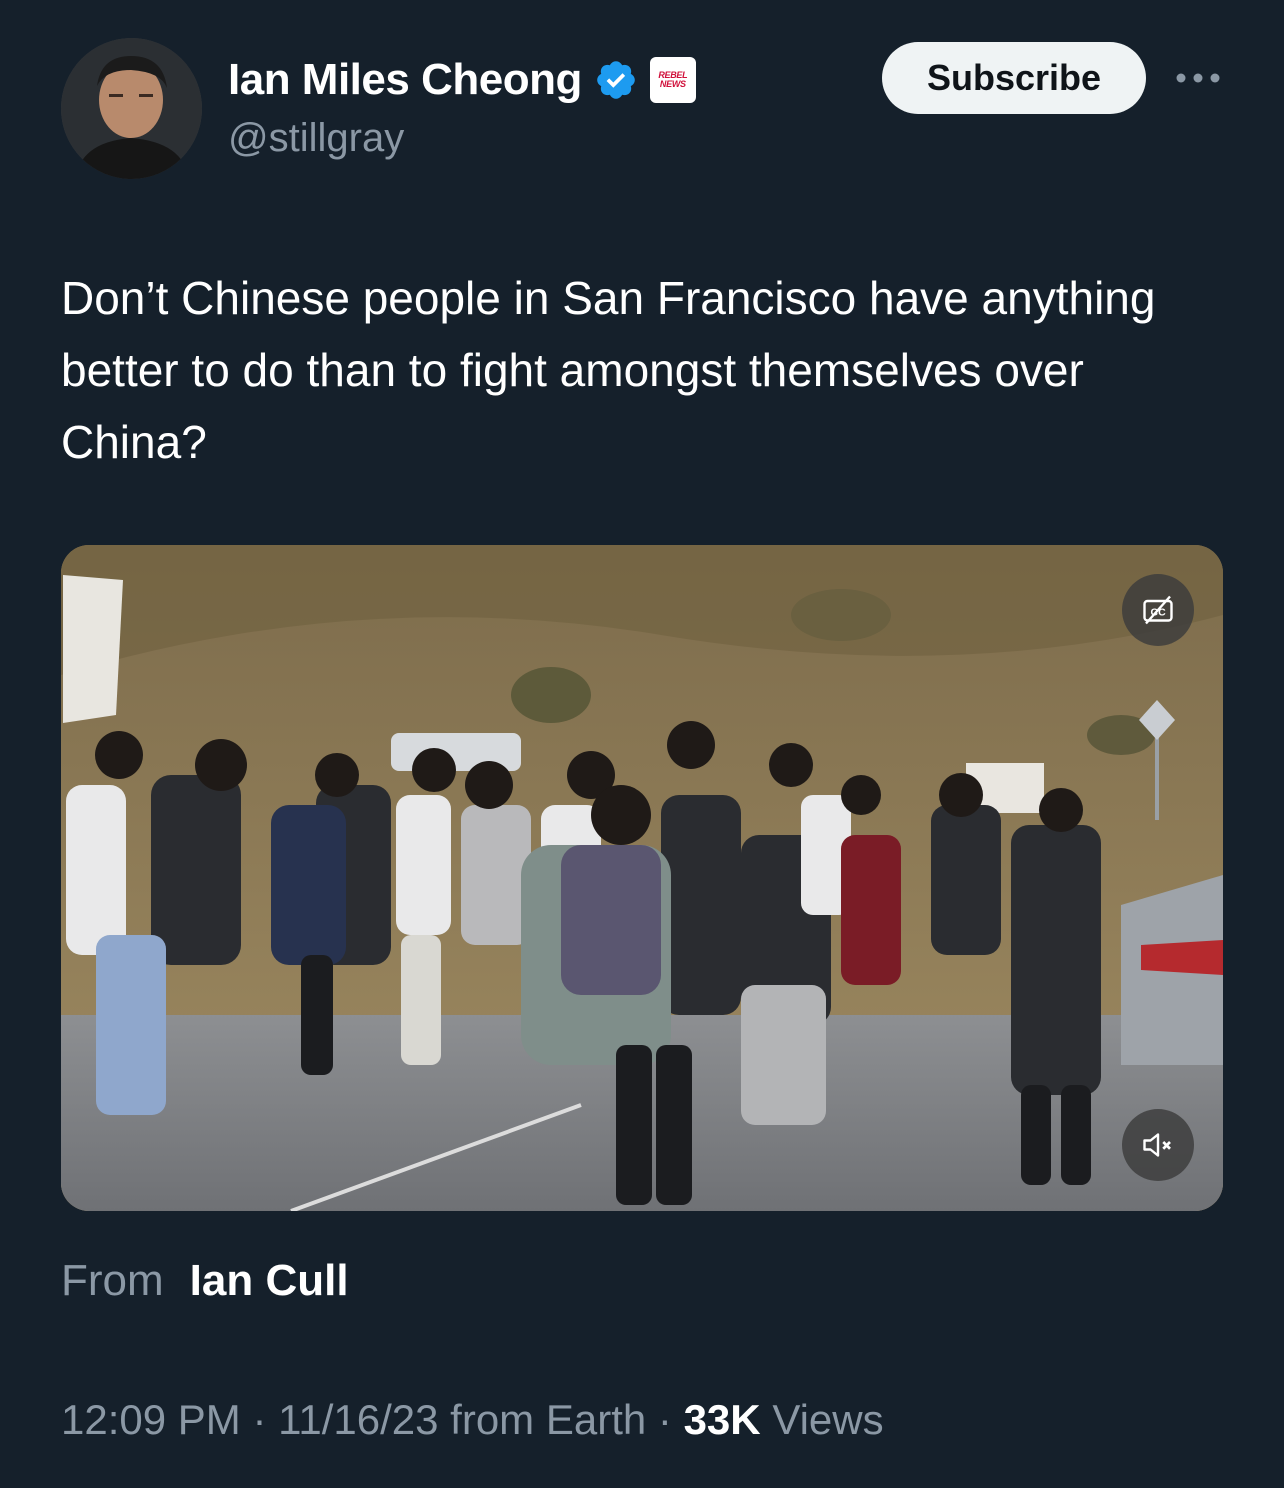  I want to click on post-time: 12:09 PM, so click(151, 1419).